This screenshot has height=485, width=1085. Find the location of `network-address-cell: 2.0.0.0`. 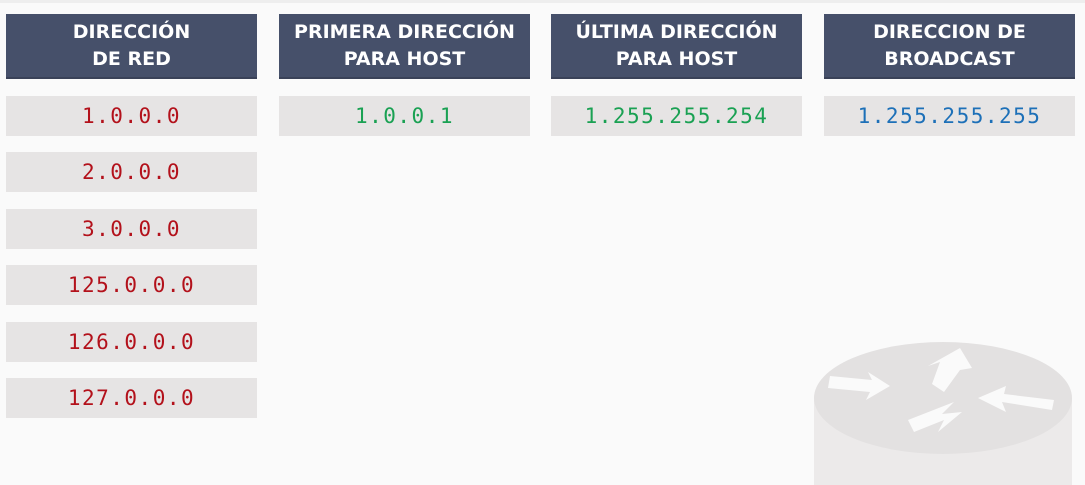

network-address-cell: 2.0.0.0 is located at coordinates (131, 172).